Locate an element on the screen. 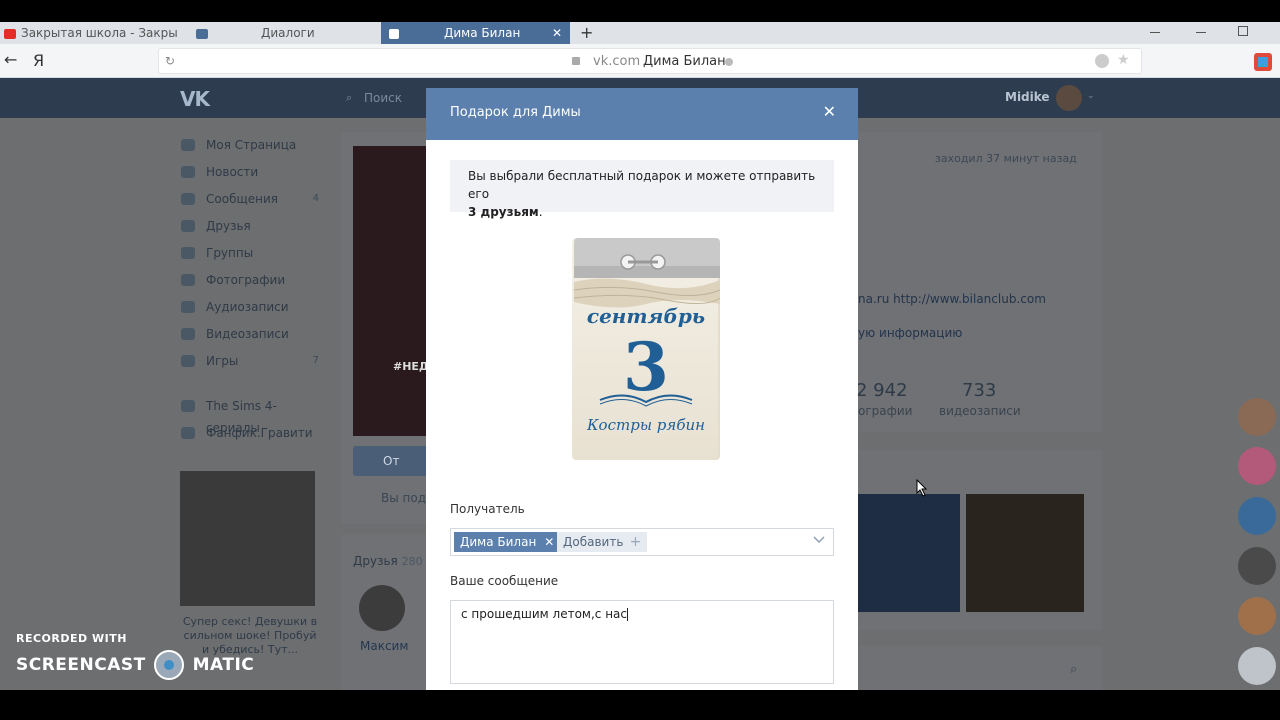  gift-month-text: сентябрь is located at coordinates (646, 316).